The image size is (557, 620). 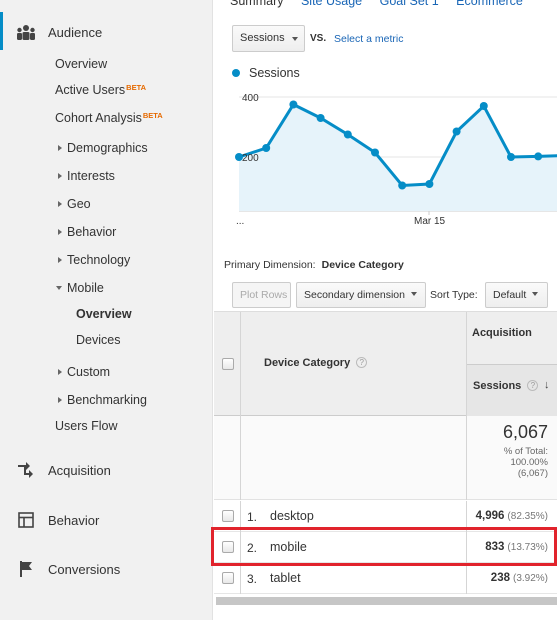 I want to click on sessions-percent: (82.35%), so click(x=527, y=516).